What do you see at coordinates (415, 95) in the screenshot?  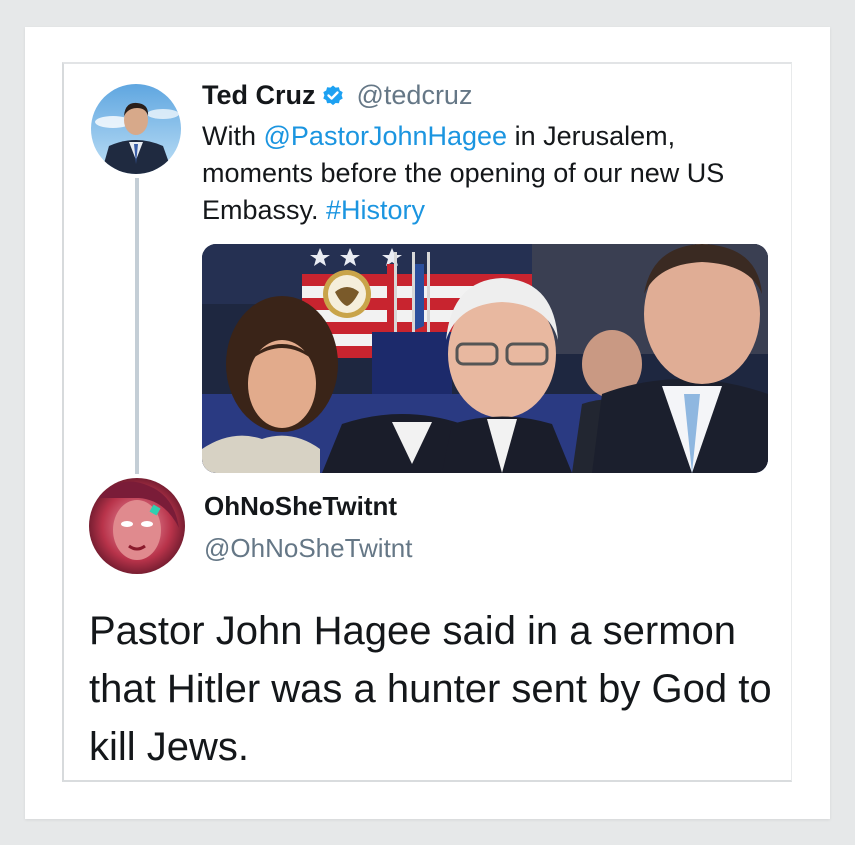 I see `tweet1-handle: @tedcruz` at bounding box center [415, 95].